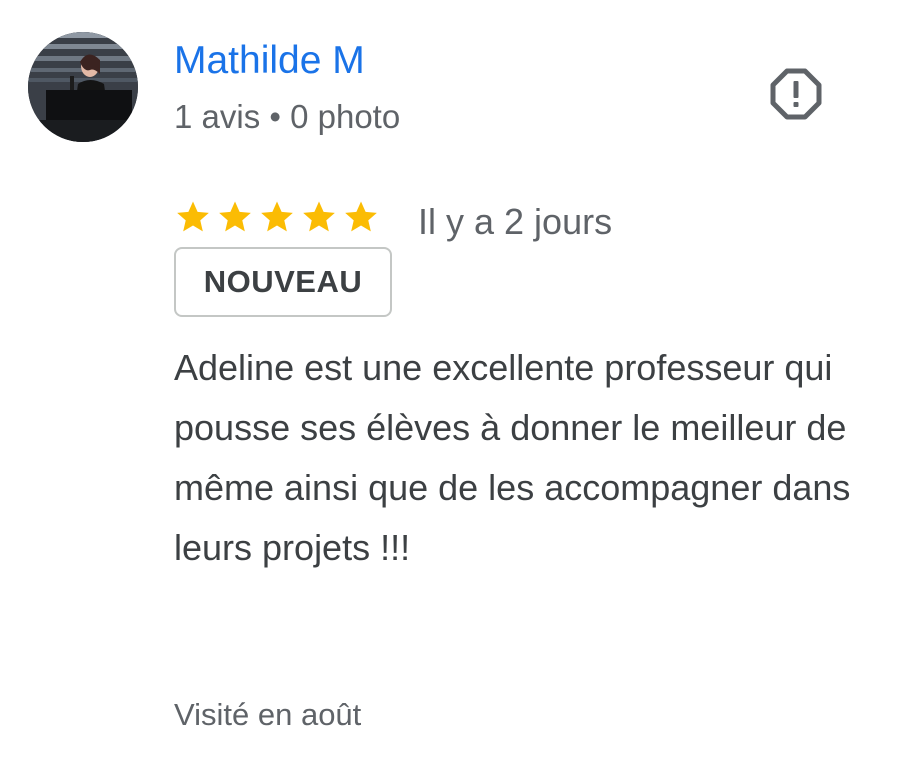 The height and width of the screenshot is (773, 897). I want to click on author-meta: 1 avis • 0 photo, so click(287, 116).